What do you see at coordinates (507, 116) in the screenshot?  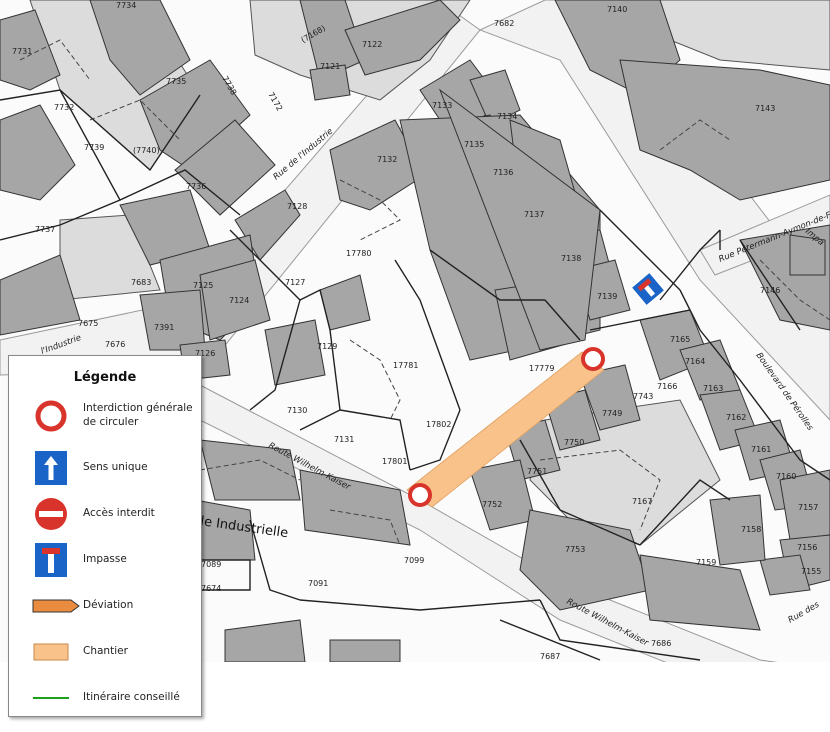 I see `parcel-label: 7134` at bounding box center [507, 116].